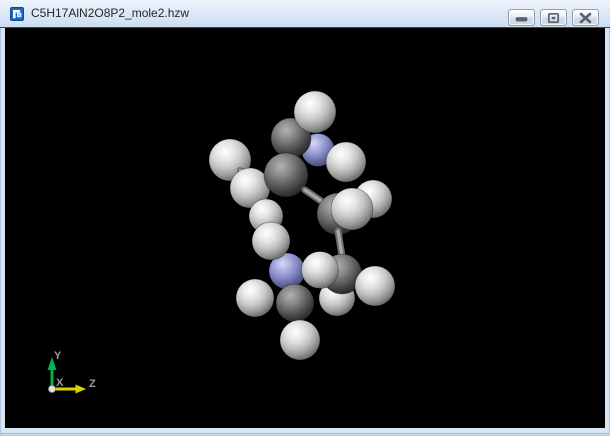  I want to click on restore-icon, so click(553, 17).